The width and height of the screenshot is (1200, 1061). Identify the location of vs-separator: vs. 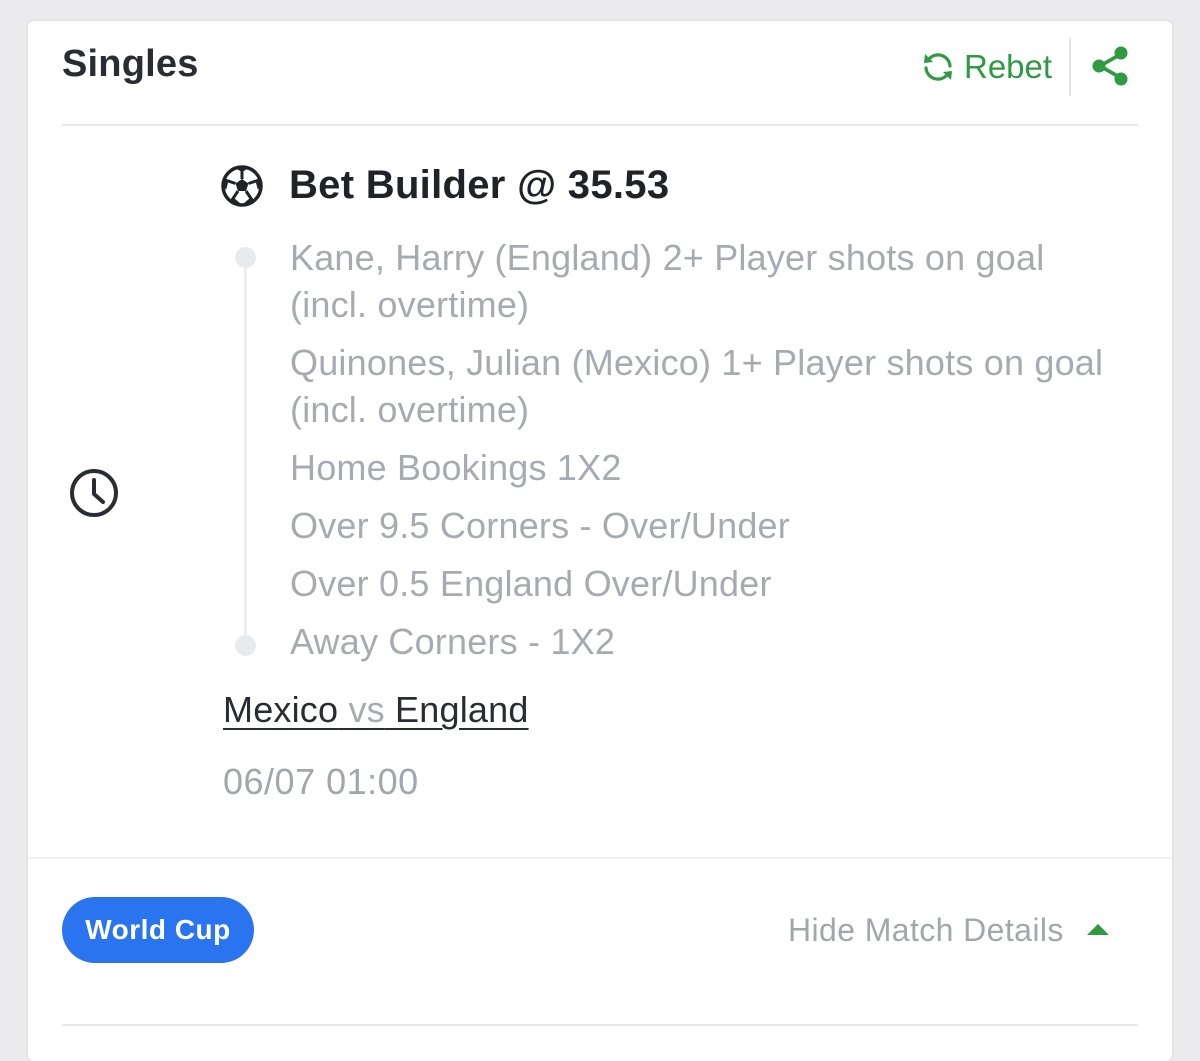
(366, 709).